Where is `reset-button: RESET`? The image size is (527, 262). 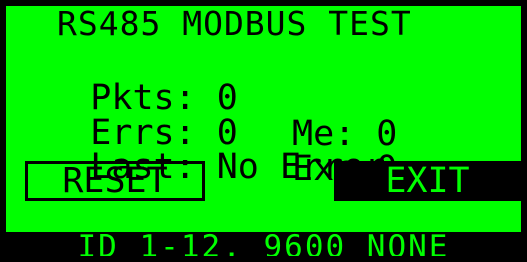 reset-button: RESET is located at coordinates (115, 181).